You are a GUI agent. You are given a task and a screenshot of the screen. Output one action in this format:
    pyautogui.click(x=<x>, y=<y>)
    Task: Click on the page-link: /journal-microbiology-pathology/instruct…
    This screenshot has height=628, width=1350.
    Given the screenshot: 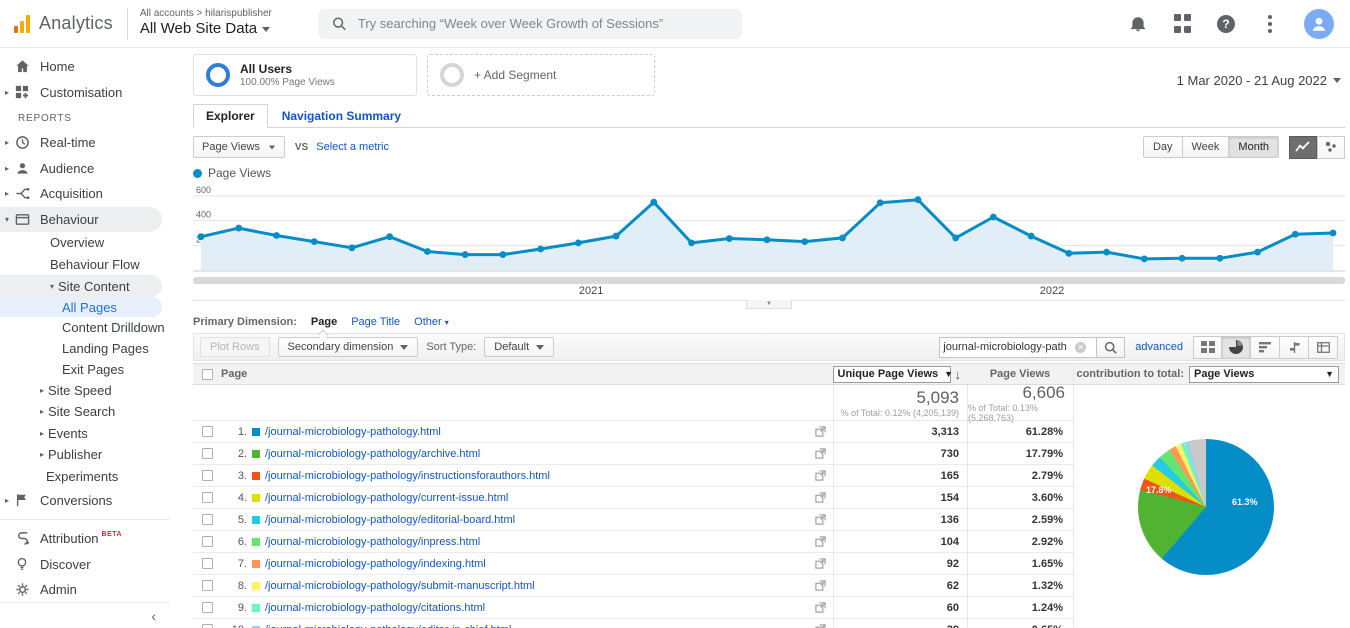 What is the action you would take?
    pyautogui.click(x=407, y=476)
    